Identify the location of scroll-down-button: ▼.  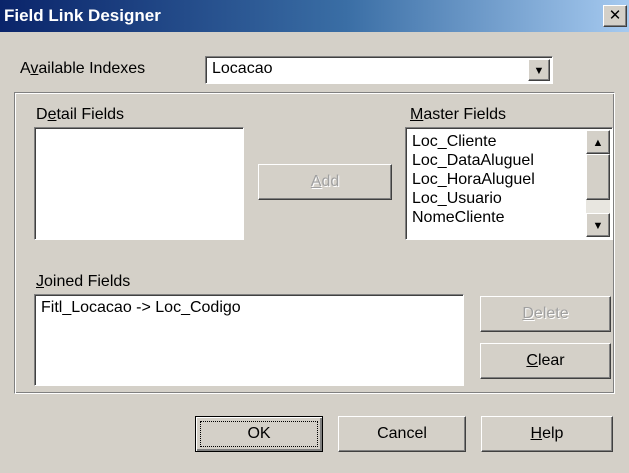
(598, 225).